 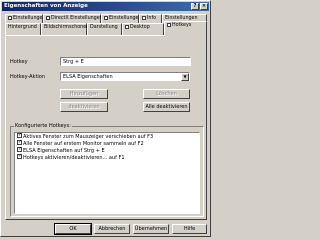 I want to click on help-title-button: ?, so click(x=195, y=6).